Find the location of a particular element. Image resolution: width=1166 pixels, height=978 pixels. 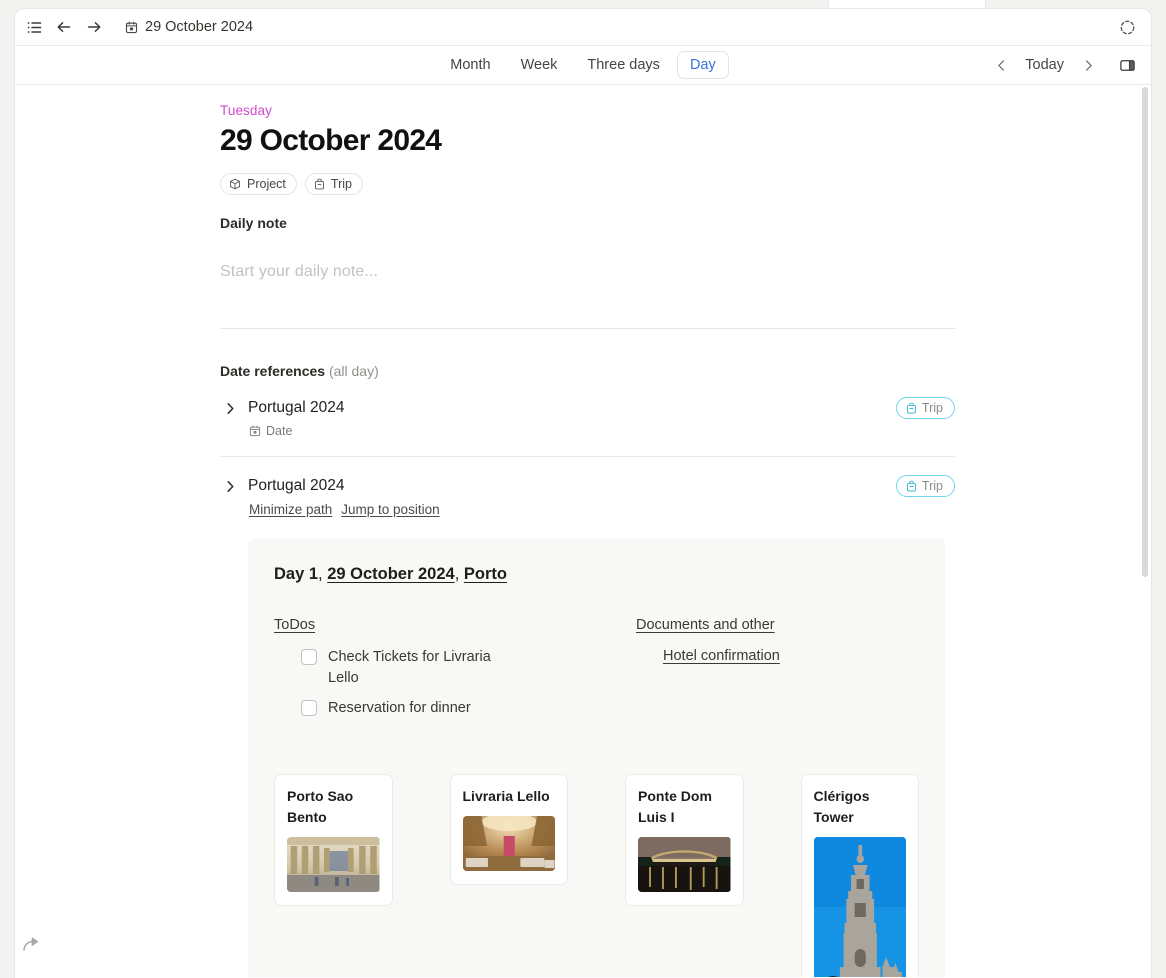

place-card: Ponte Dom Luis I is located at coordinates (684, 840).